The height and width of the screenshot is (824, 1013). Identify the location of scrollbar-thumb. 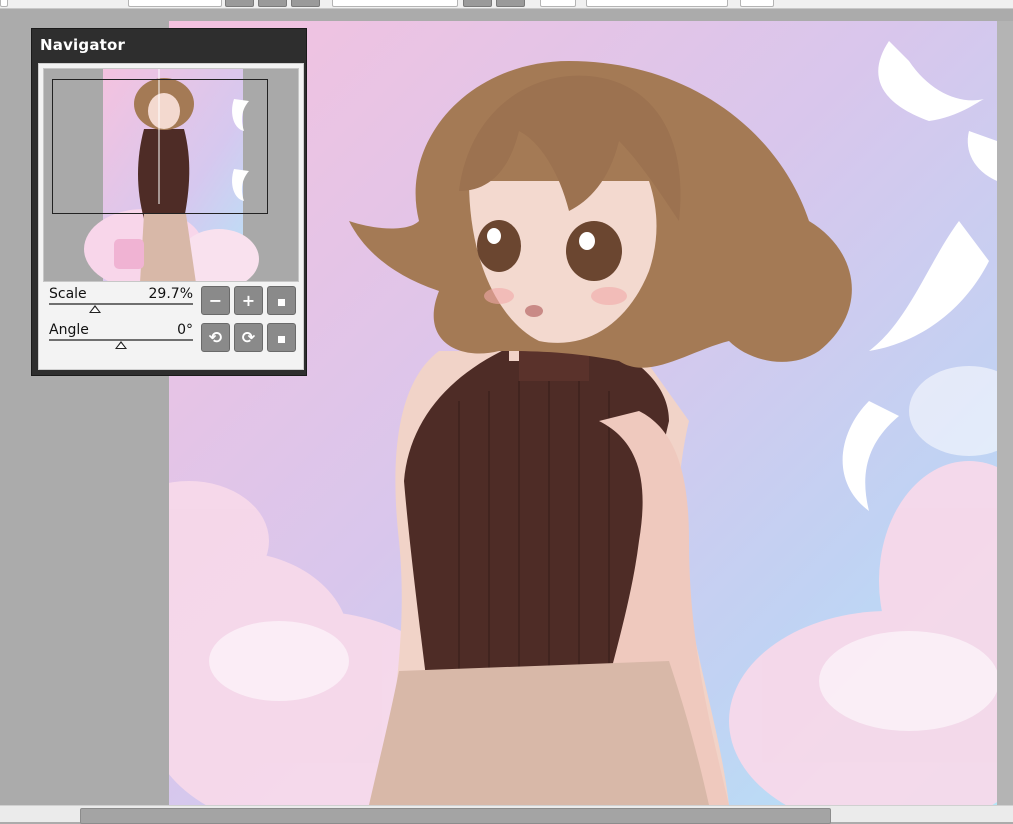
(455, 816).